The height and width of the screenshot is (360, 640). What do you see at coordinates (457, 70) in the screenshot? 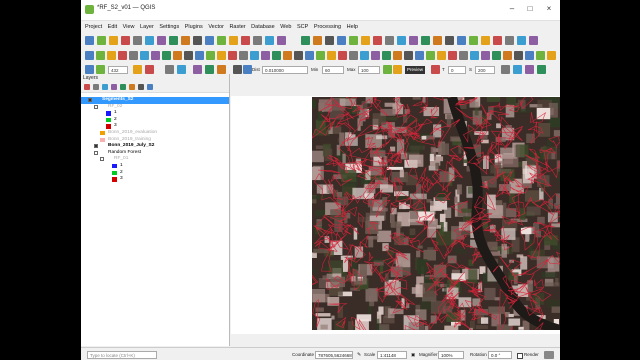
I see `t-field: 0` at bounding box center [457, 70].